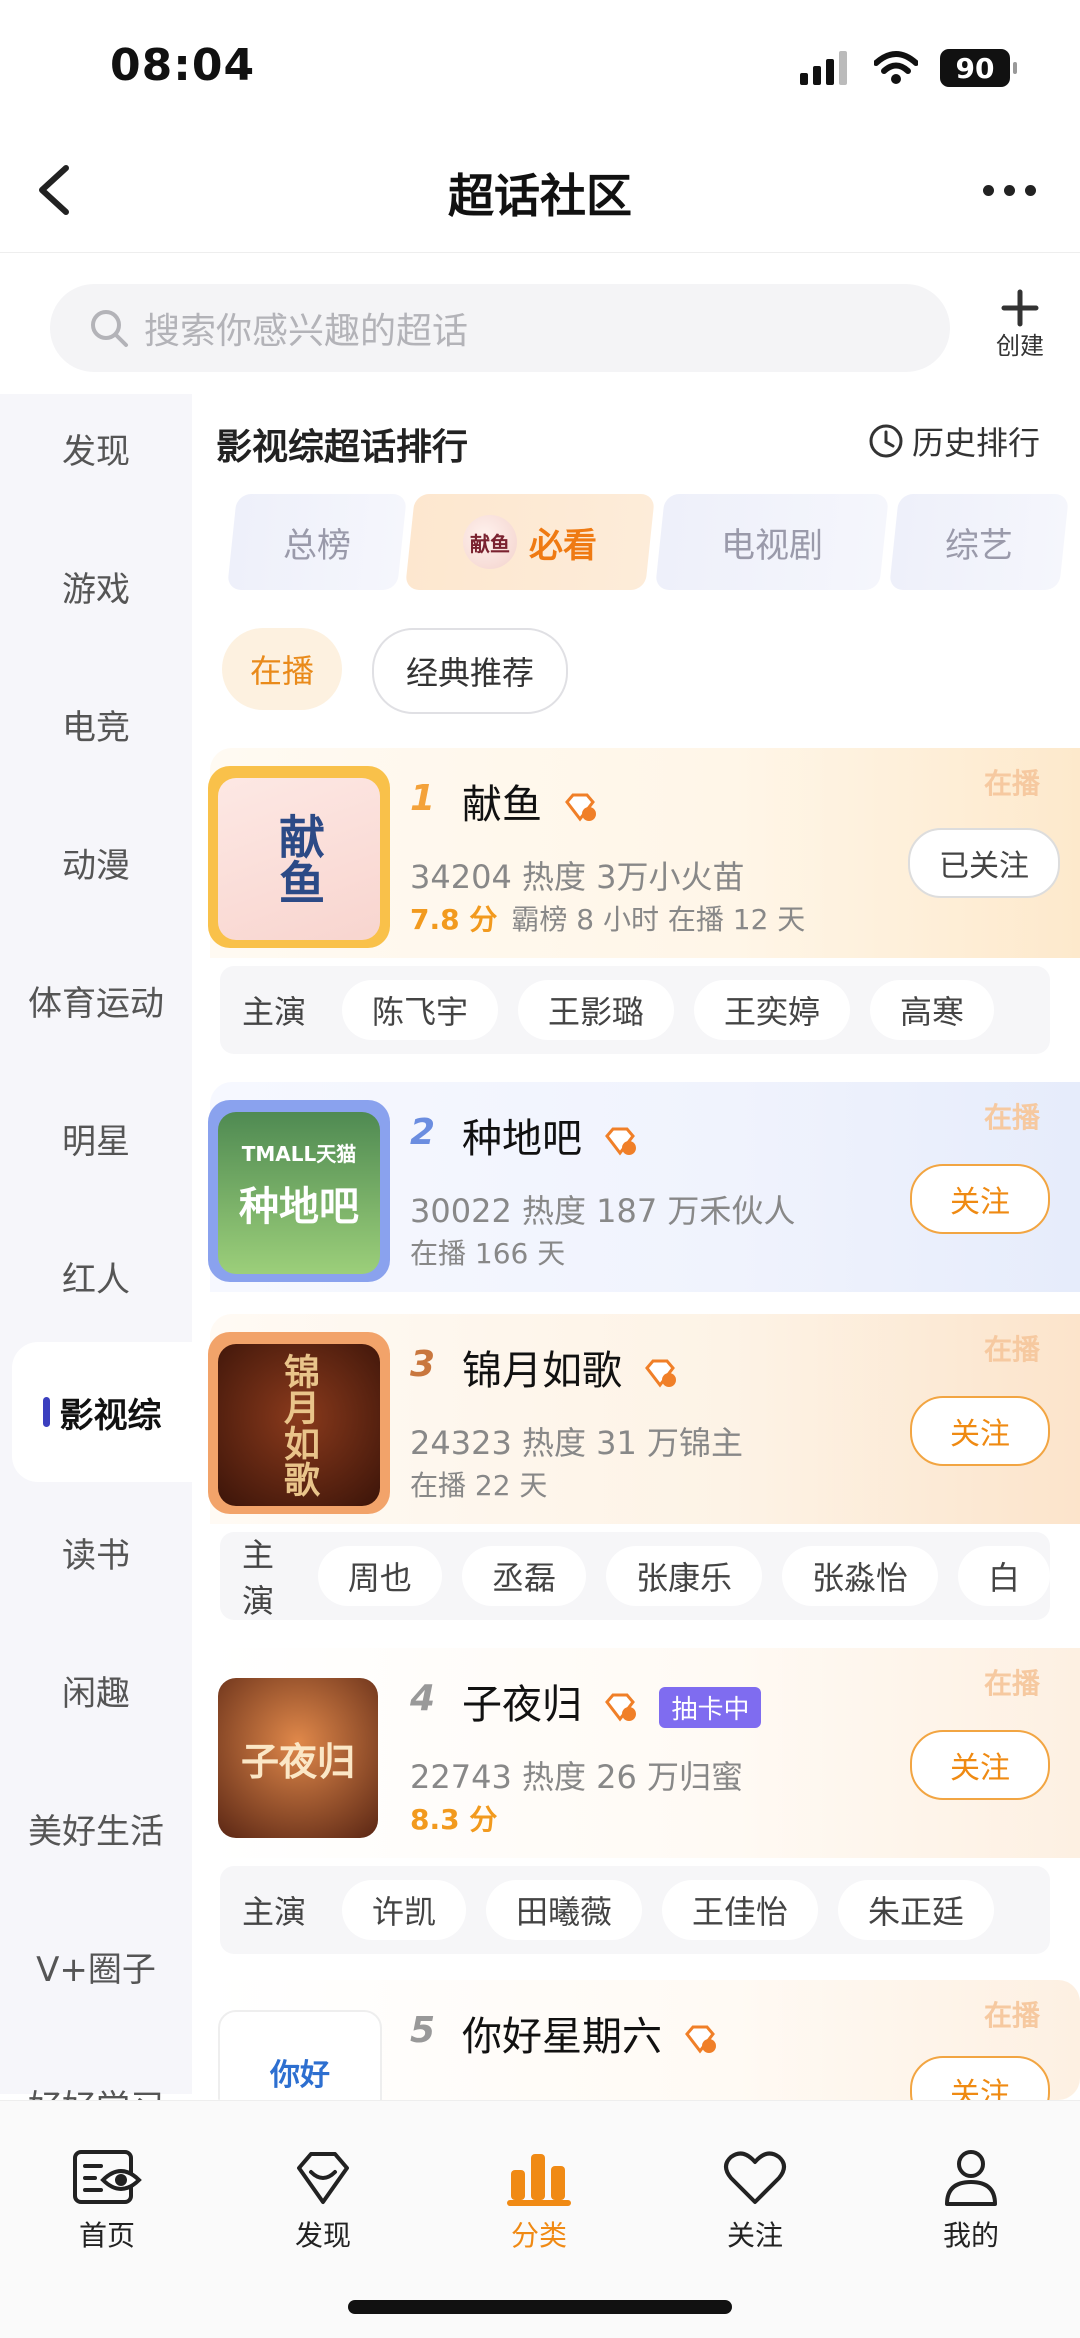  Describe the element at coordinates (932, 1010) in the screenshot. I see `cast-chip: 高寒` at that location.